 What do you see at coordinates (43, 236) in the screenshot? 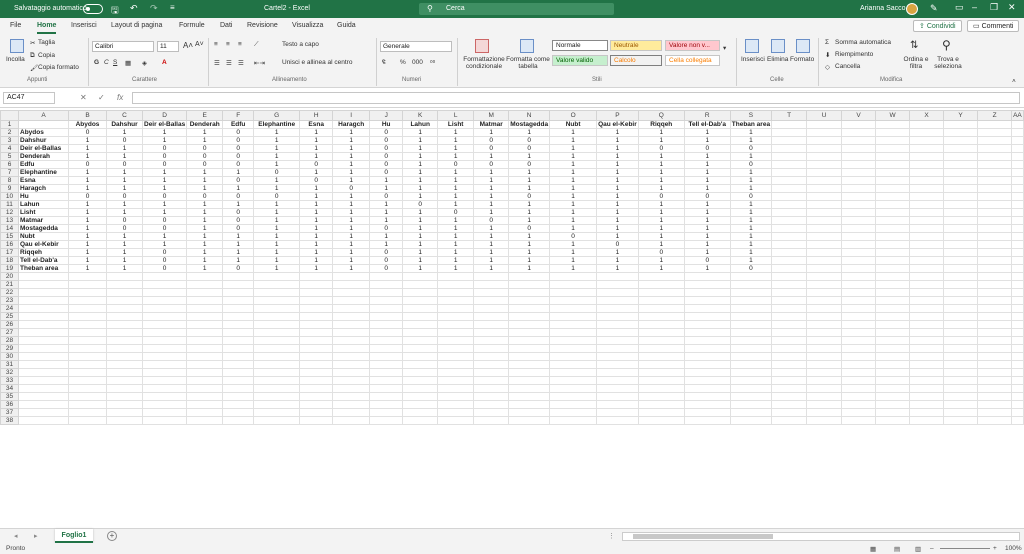
I see `cell: Nubt` at bounding box center [43, 236].